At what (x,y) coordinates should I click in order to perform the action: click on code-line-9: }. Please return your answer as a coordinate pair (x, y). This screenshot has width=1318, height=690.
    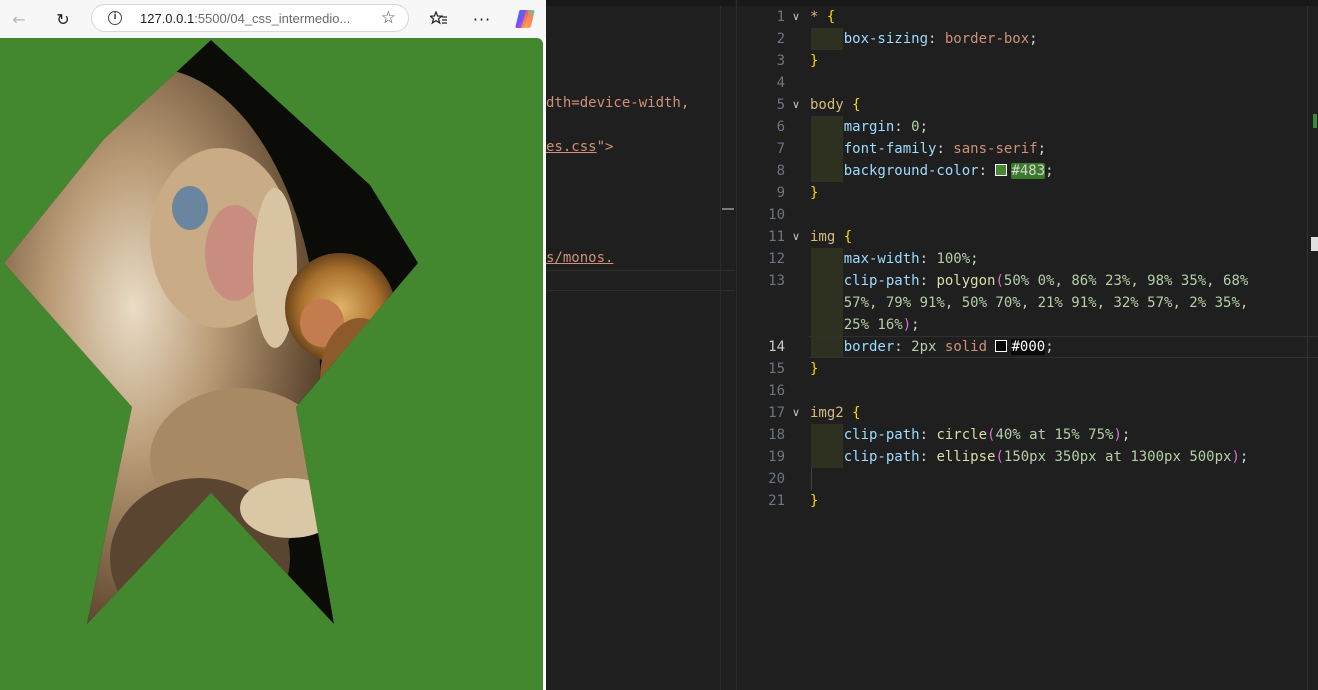
    Looking at the image, I should click on (814, 193).